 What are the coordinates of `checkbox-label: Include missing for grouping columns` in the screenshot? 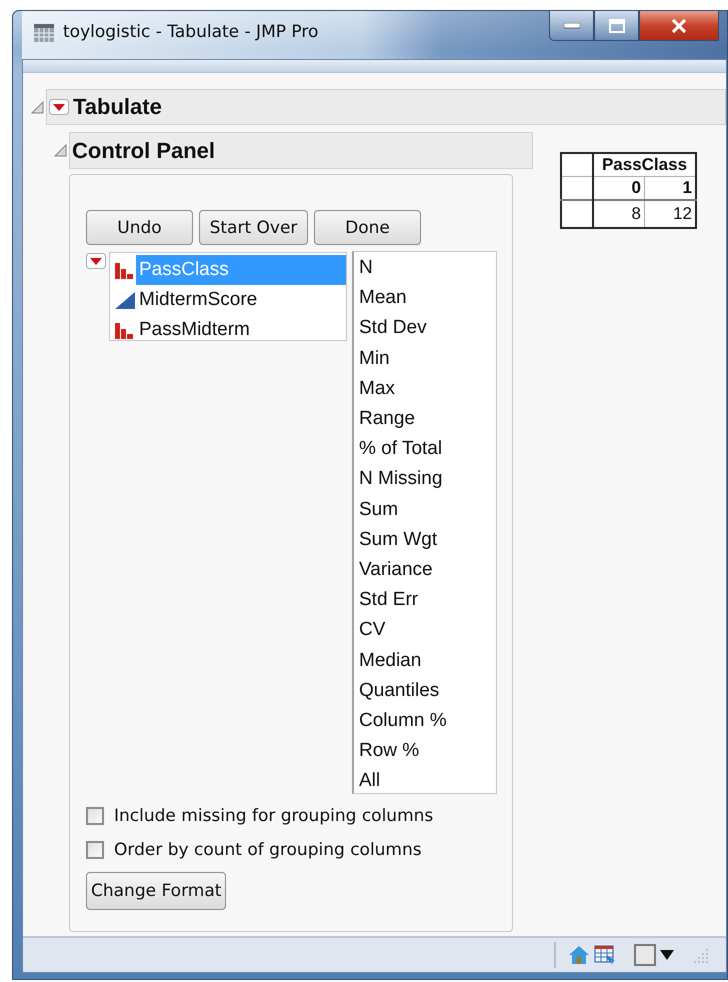 It's located at (274, 816).